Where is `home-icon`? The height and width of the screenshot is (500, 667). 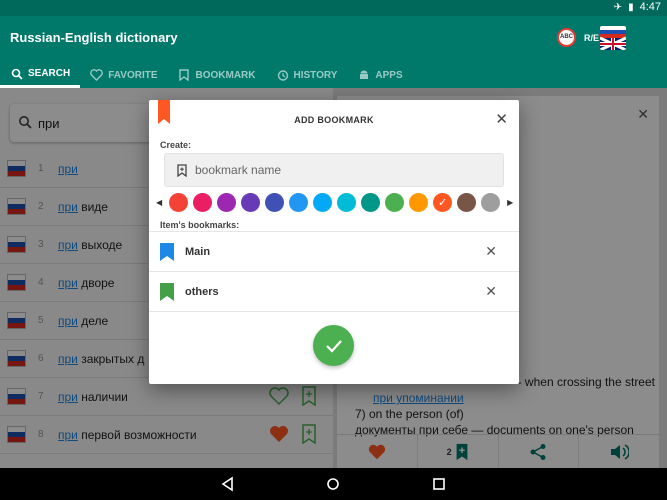
home-icon is located at coordinates (333, 484).